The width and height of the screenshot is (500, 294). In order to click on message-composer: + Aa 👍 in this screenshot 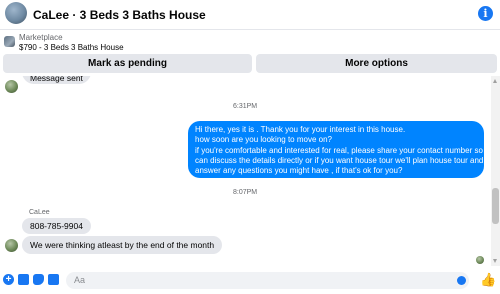, I will do `click(250, 280)`.